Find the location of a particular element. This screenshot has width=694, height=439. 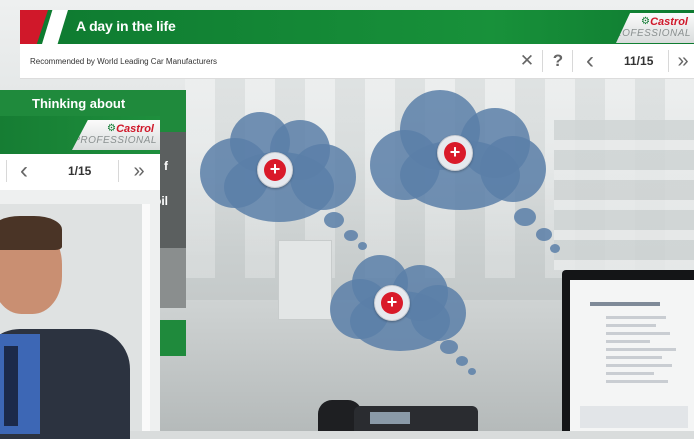

presenter-tie is located at coordinates (11, 386).